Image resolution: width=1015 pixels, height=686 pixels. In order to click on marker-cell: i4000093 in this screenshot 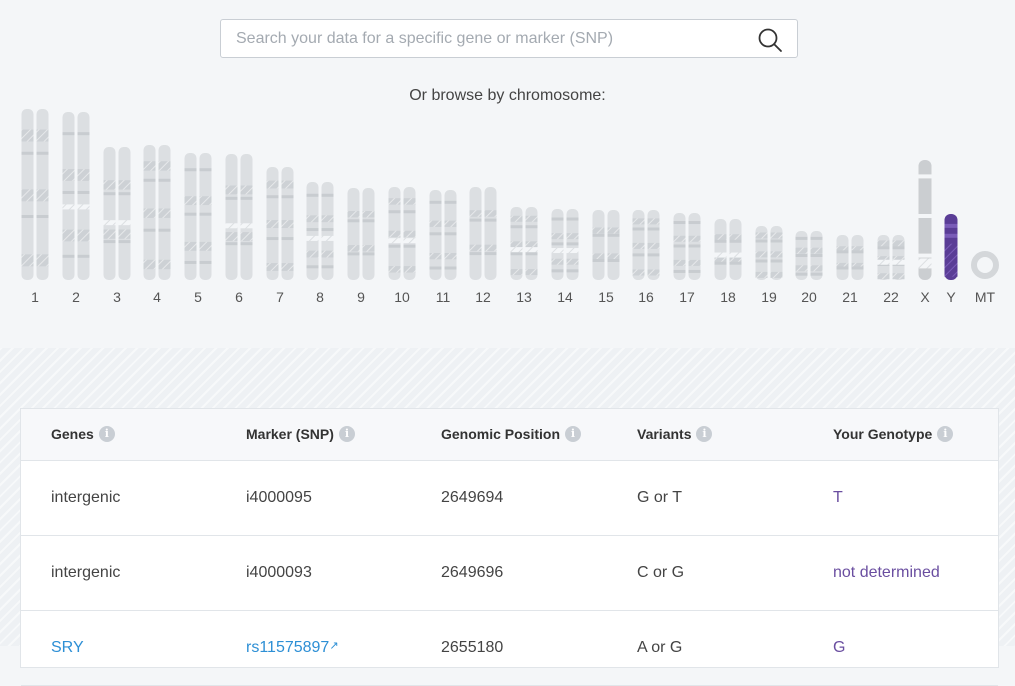, I will do `click(279, 572)`.